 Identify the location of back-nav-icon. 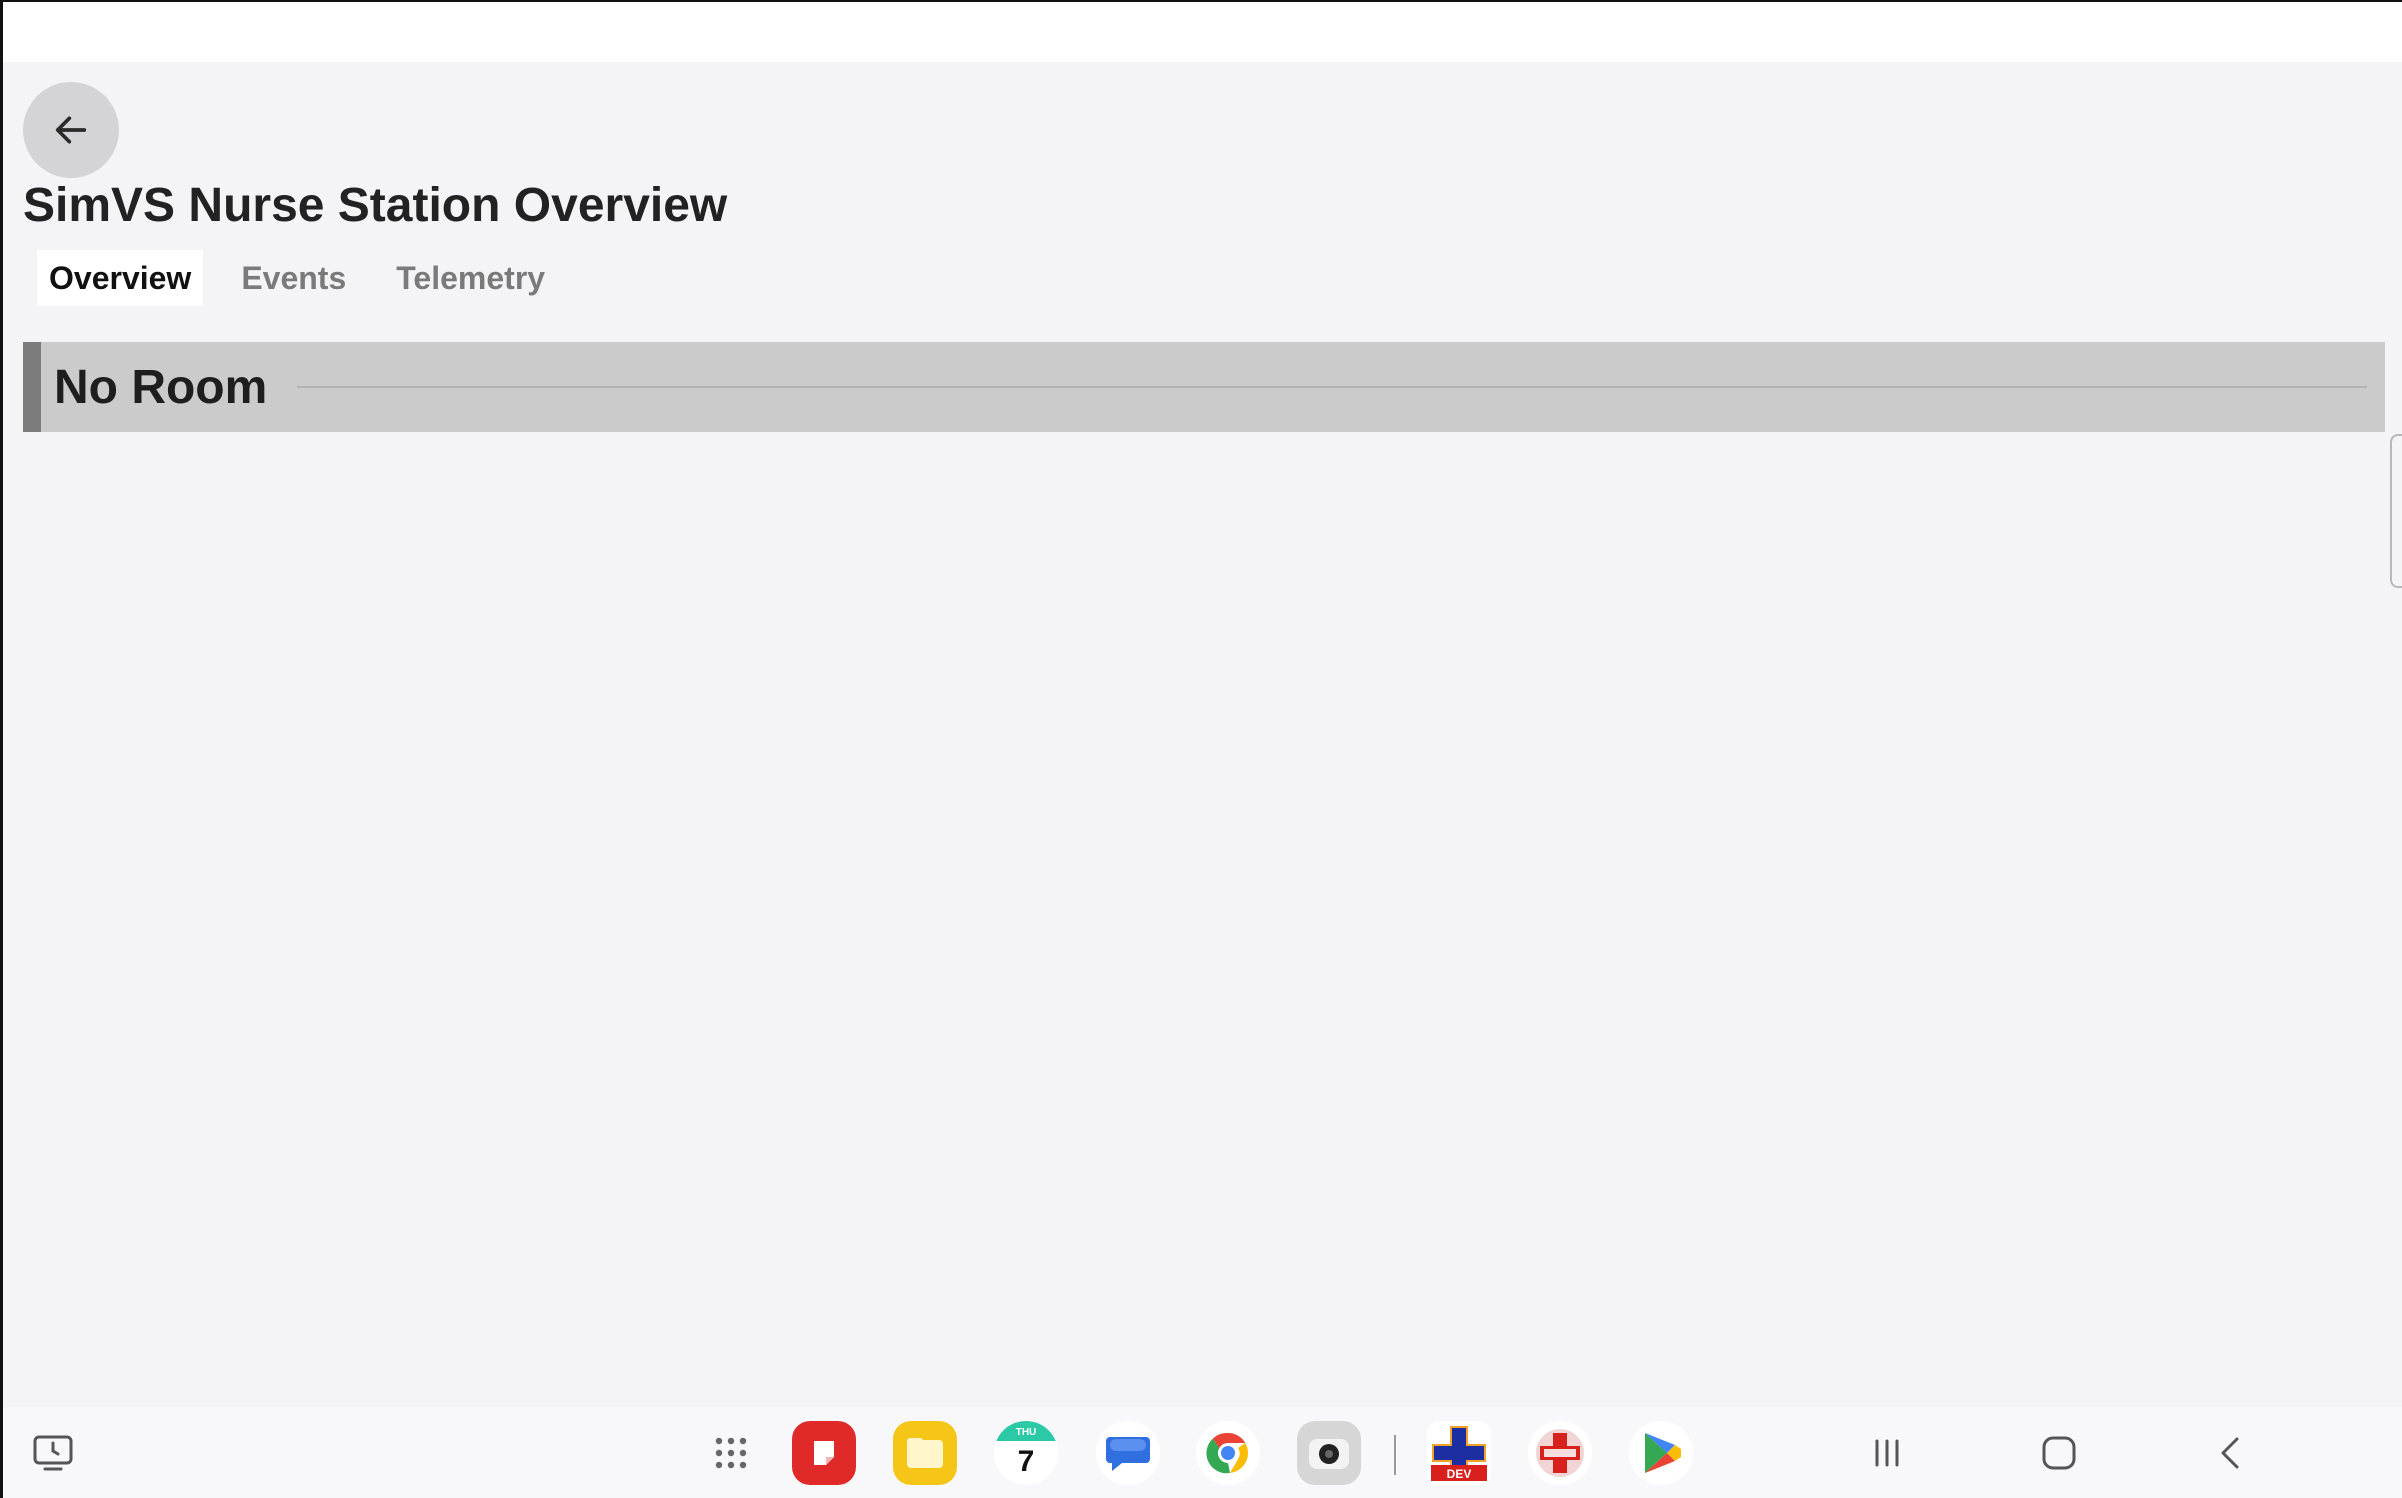
(2231, 1453).